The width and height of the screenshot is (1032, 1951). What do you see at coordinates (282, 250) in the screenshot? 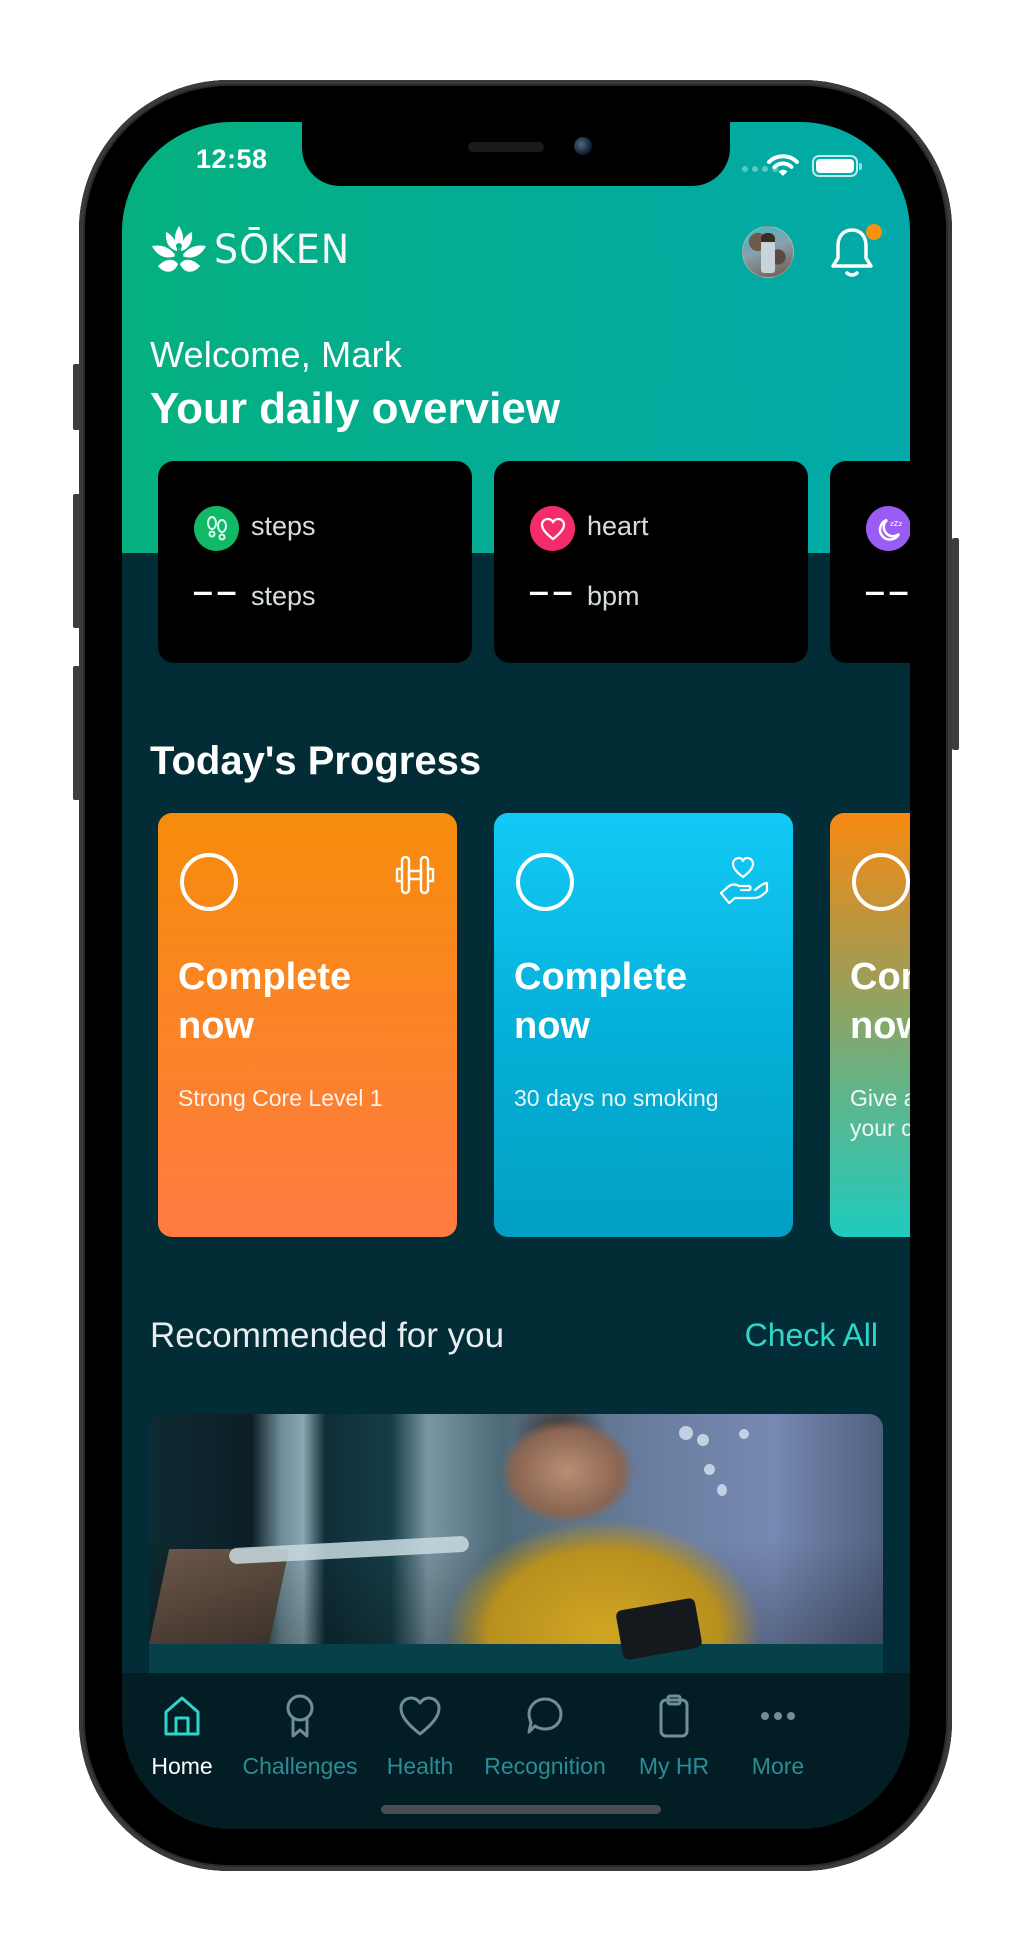
I see `brand-name: SŌKEN` at bounding box center [282, 250].